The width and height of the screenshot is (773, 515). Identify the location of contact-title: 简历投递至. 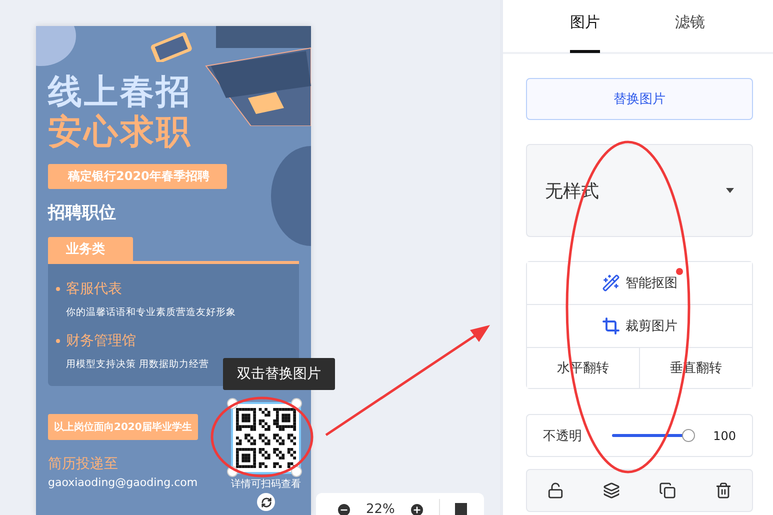
(83, 464).